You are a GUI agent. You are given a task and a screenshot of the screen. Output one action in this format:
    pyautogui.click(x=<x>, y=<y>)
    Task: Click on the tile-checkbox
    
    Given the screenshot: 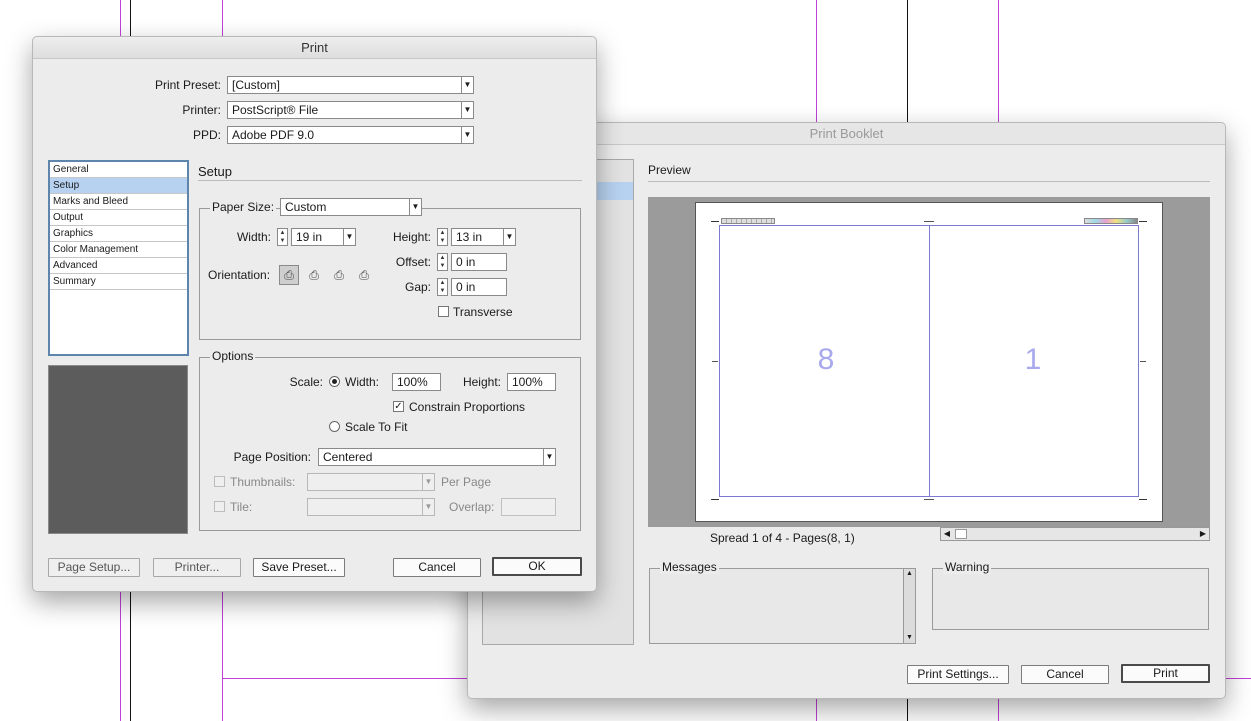 What is the action you would take?
    pyautogui.click(x=219, y=506)
    